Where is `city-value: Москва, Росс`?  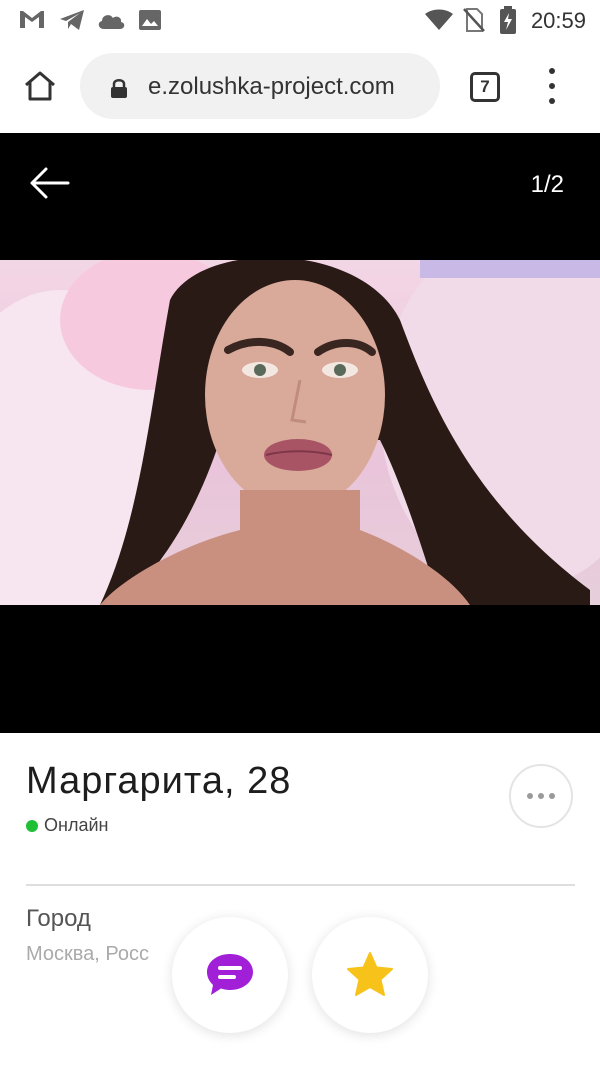
city-value: Москва, Росс is located at coordinates (87, 954).